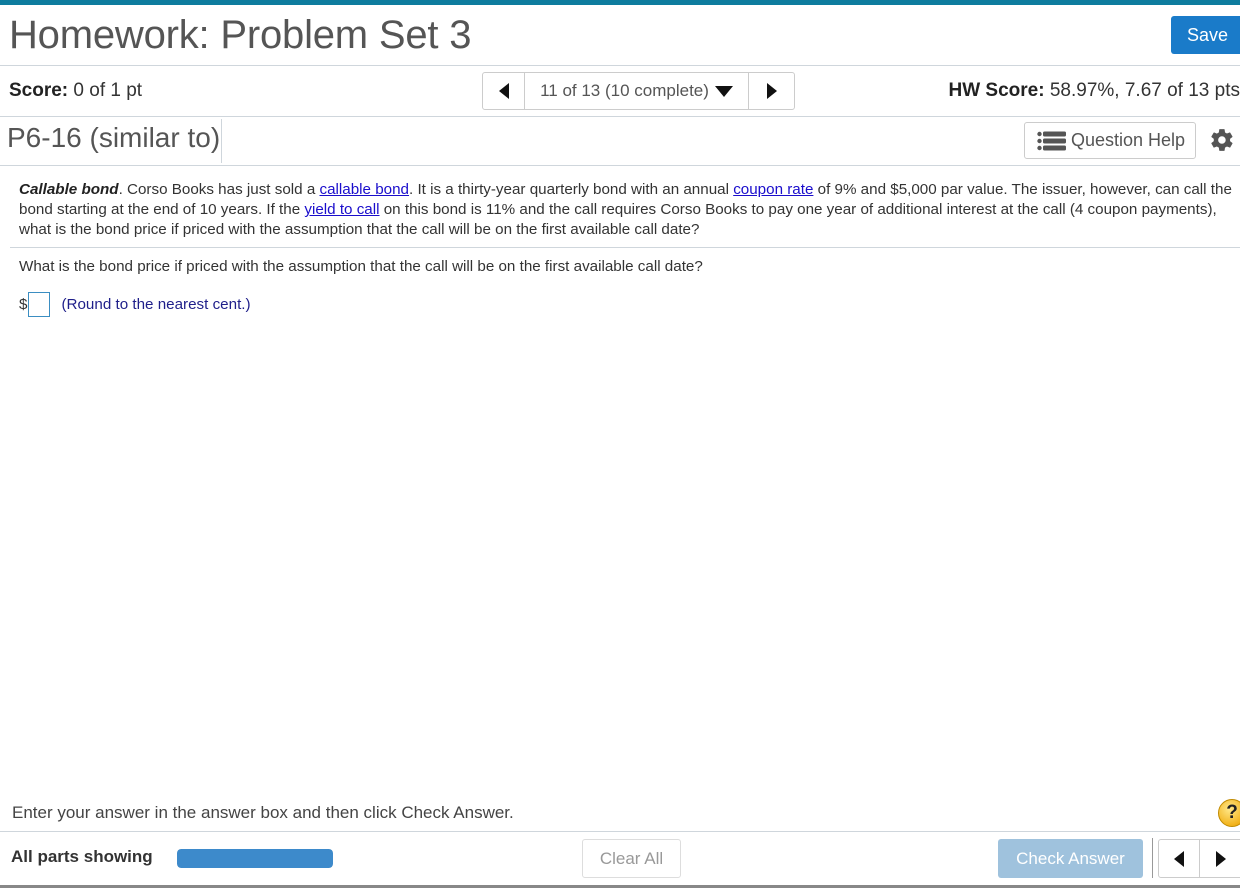 Image resolution: width=1240 pixels, height=888 pixels. Describe the element at coordinates (39, 90) in the screenshot. I see `score-label: Score:` at that location.